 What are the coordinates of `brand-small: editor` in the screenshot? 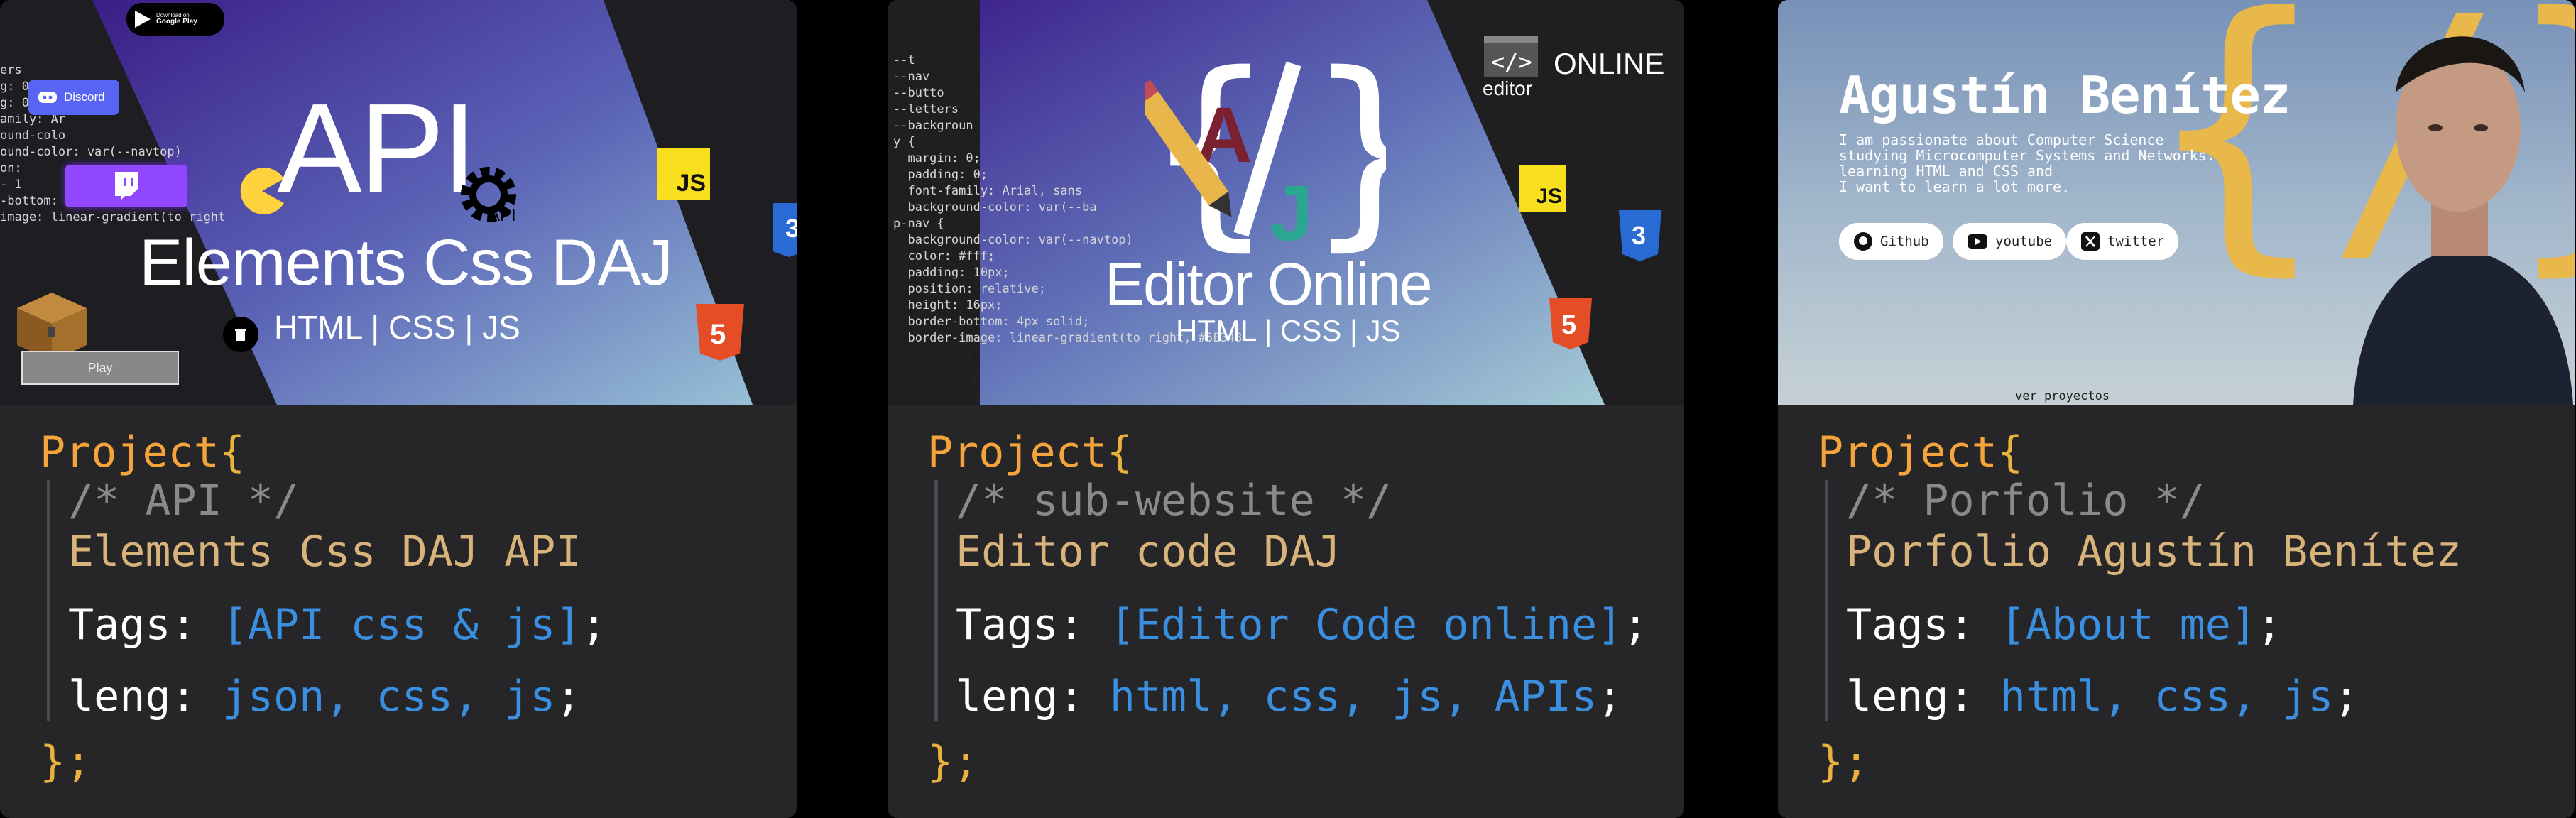 It's located at (1508, 88).